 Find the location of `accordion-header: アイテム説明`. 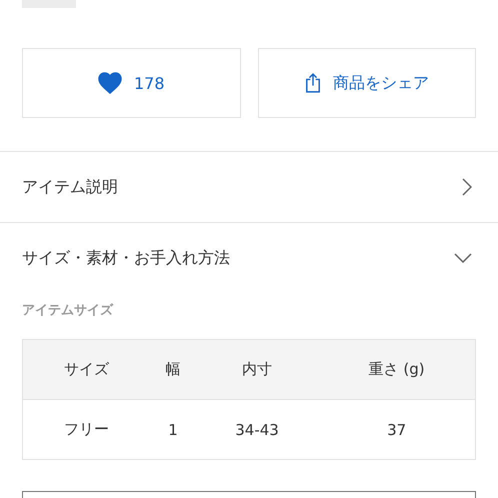

accordion-header: アイテム説明 is located at coordinates (249, 186).